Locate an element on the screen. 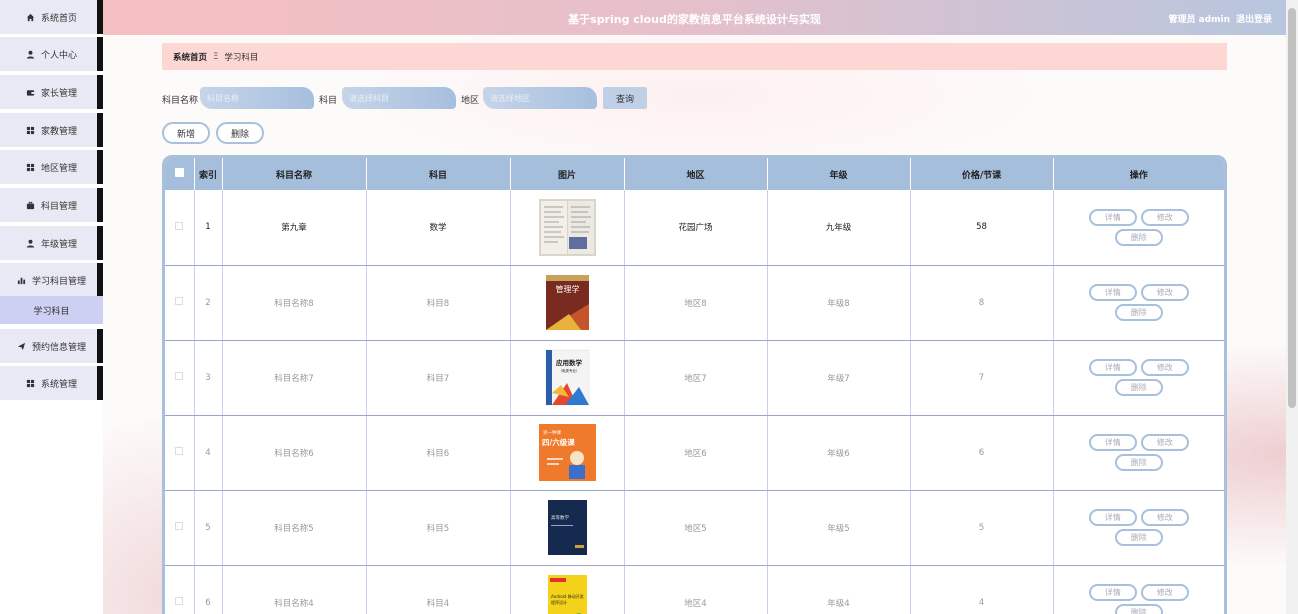 This screenshot has width=1298, height=614. sidebar-item-appointments: 预约信息管理 is located at coordinates (51, 346).